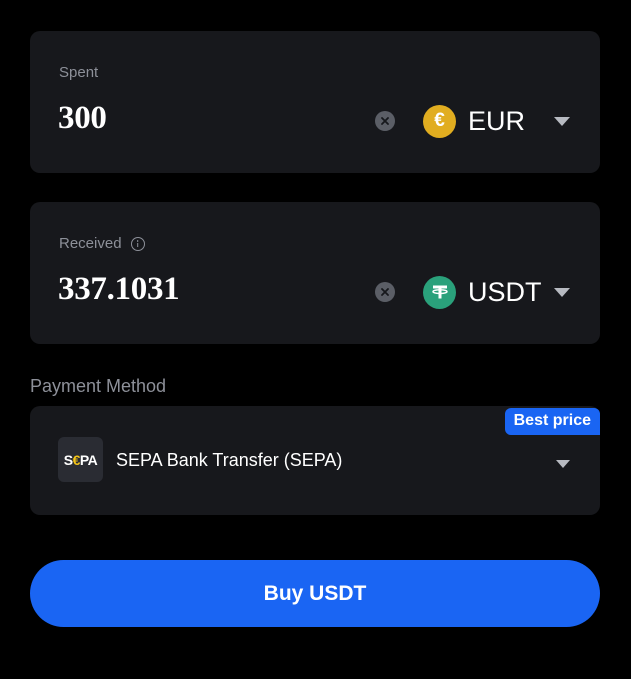 The height and width of the screenshot is (679, 631). Describe the element at coordinates (76, 459) in the screenshot. I see `sepa-logo-part2: €` at that location.